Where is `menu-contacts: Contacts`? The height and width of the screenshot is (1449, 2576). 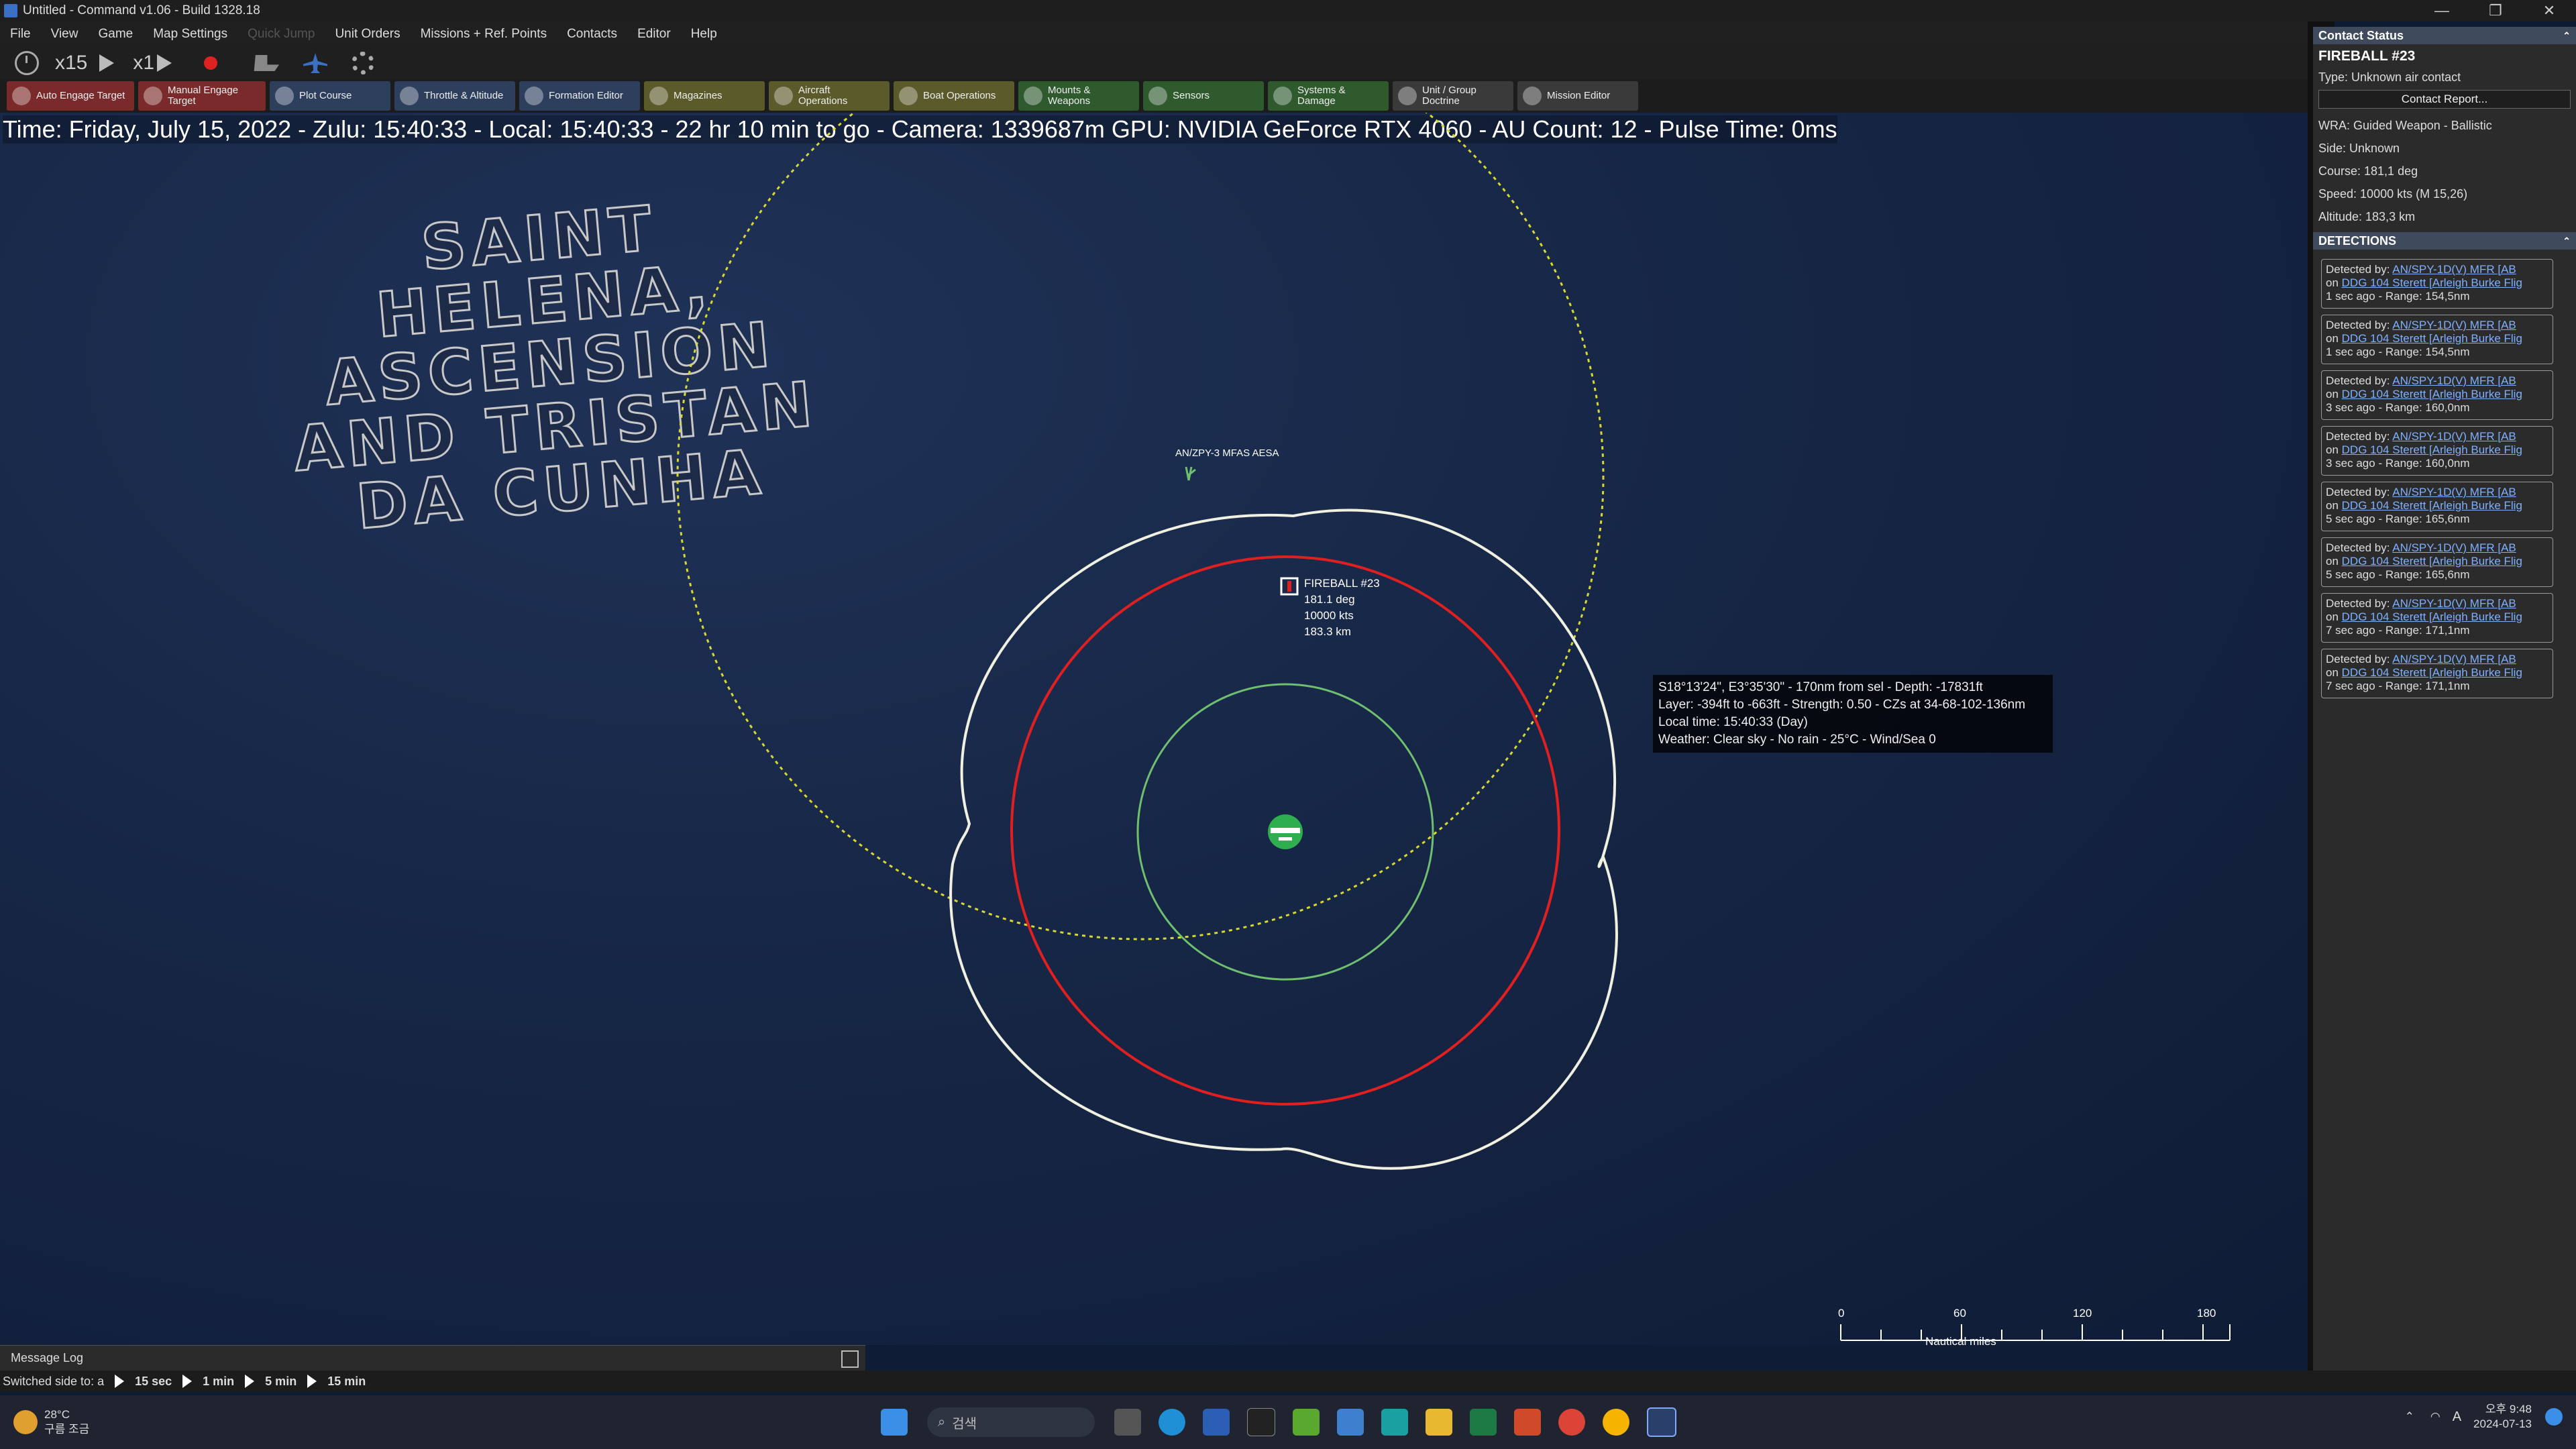
menu-contacts: Contacts is located at coordinates (592, 34).